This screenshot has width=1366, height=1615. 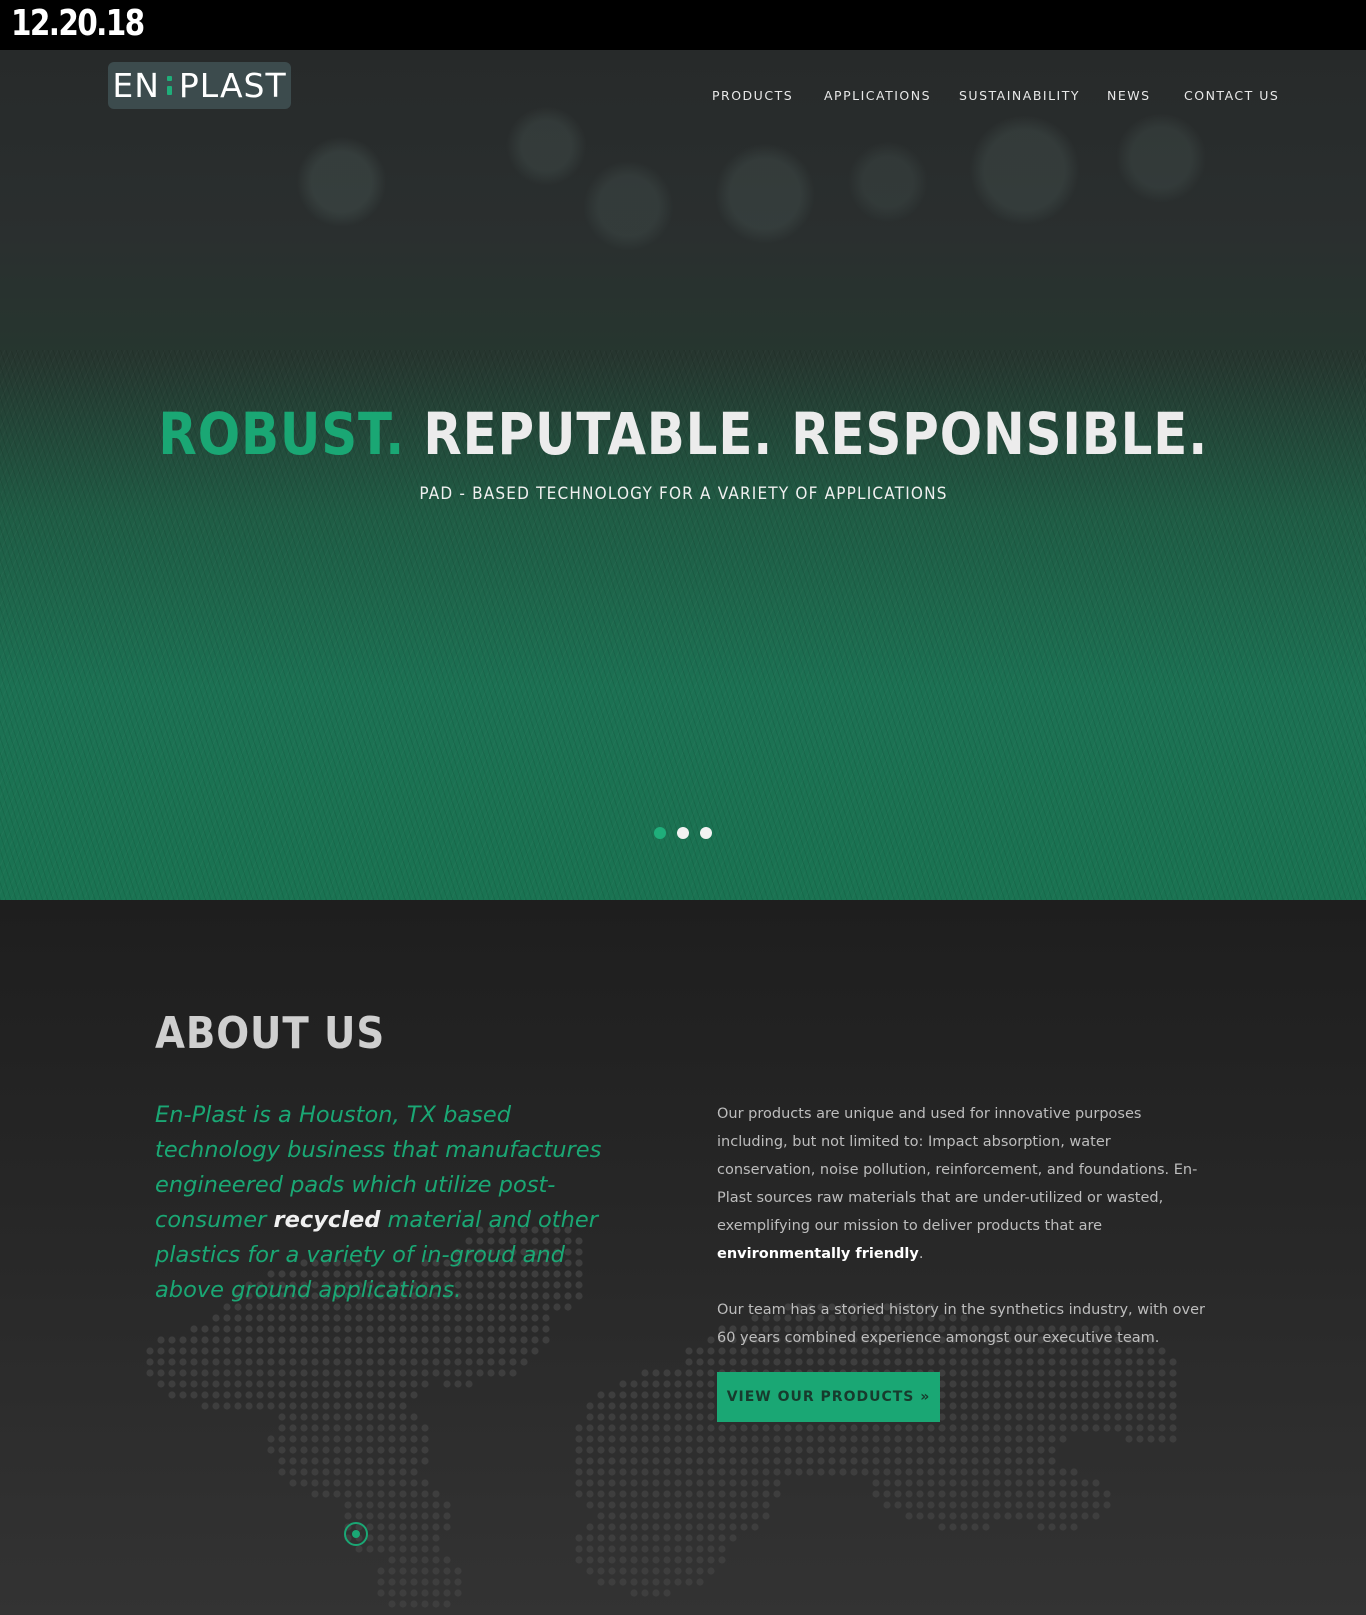 I want to click on location-pin-icon, so click(x=356, y=1534).